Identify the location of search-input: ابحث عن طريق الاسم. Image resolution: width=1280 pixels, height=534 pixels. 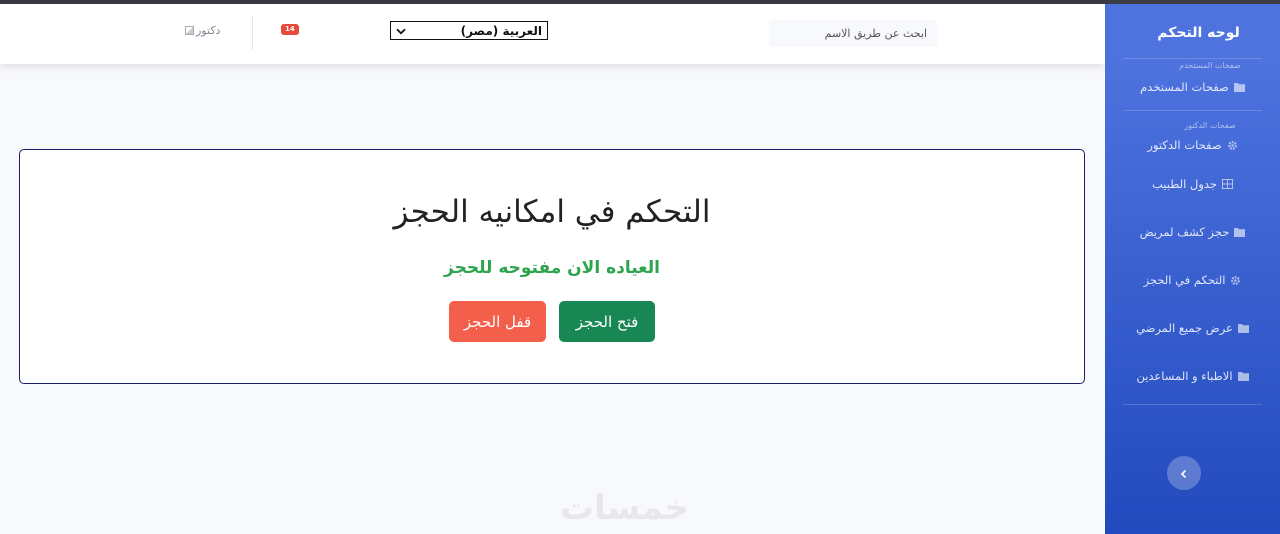
(853, 33).